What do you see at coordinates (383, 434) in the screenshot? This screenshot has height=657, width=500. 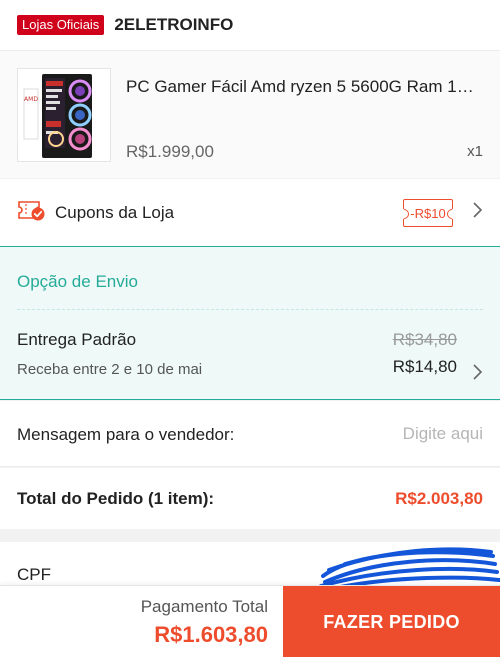 I see `seller-message-input` at bounding box center [383, 434].